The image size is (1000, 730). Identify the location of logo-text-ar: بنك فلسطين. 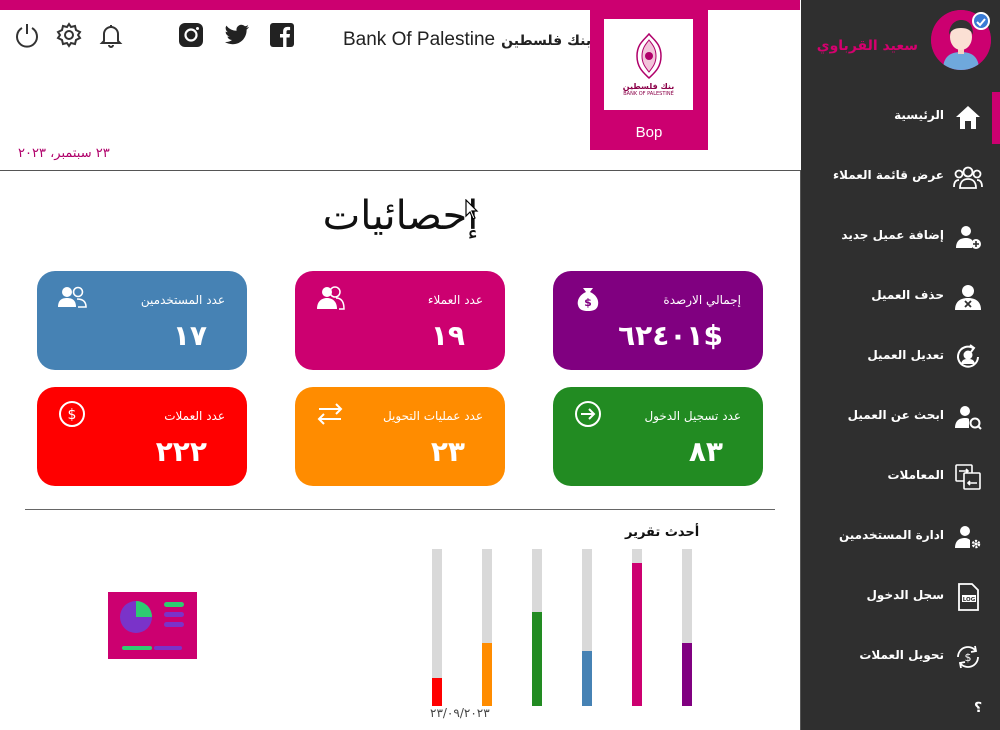
(648, 86).